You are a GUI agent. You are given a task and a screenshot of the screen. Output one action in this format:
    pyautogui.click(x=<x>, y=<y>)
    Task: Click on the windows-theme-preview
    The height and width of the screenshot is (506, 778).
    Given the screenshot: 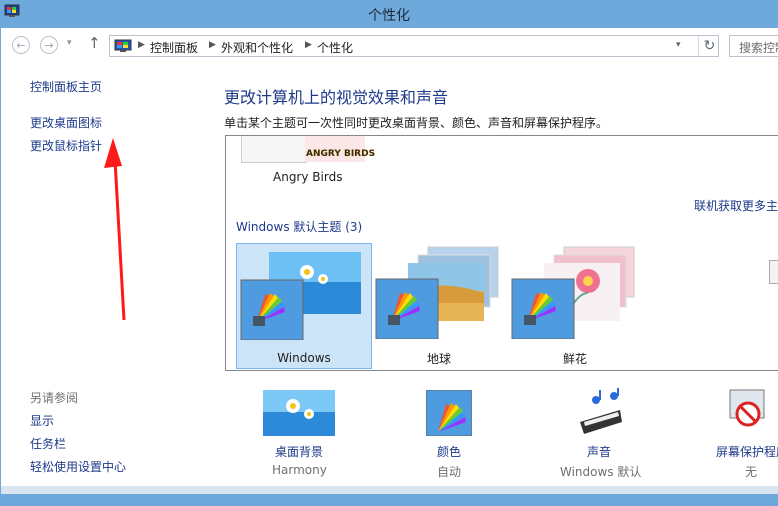 What is the action you would take?
    pyautogui.click(x=300, y=296)
    